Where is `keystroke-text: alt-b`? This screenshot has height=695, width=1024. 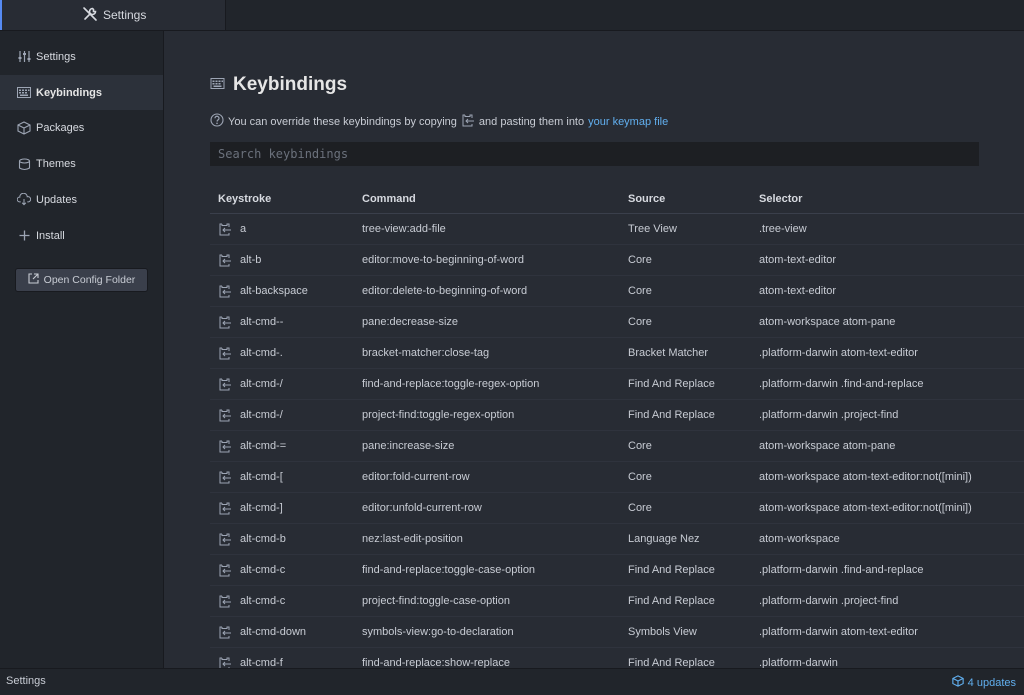 keystroke-text: alt-b is located at coordinates (251, 260).